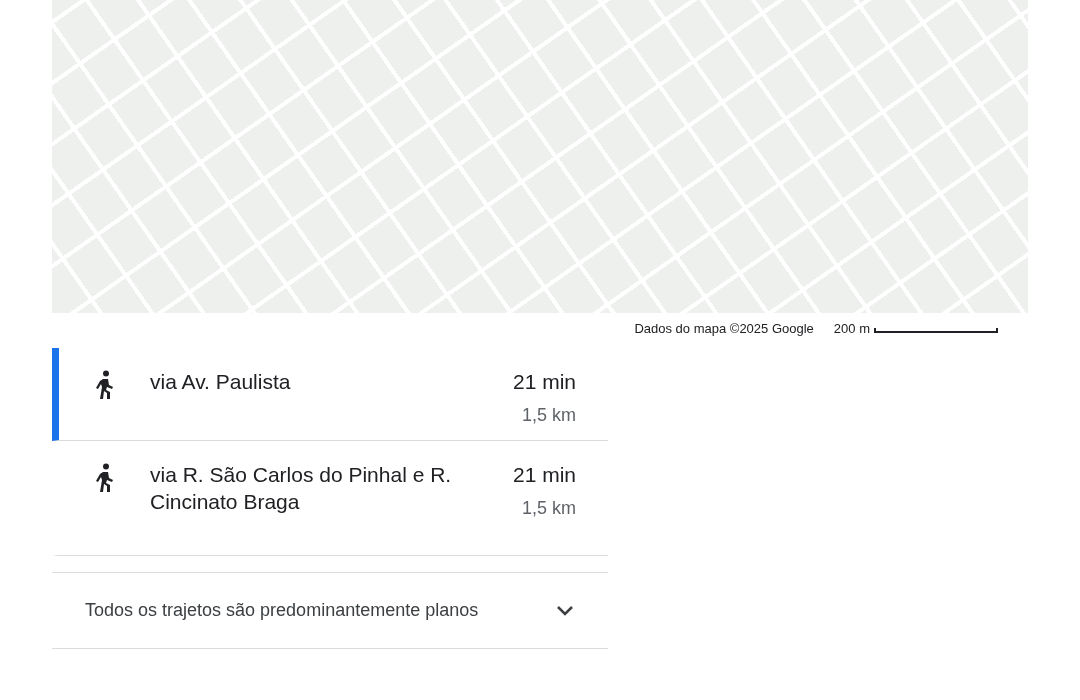 The width and height of the screenshot is (1080, 700). I want to click on elevation-expander: Todos os trajetos são predominantemente planos, so click(330, 610).